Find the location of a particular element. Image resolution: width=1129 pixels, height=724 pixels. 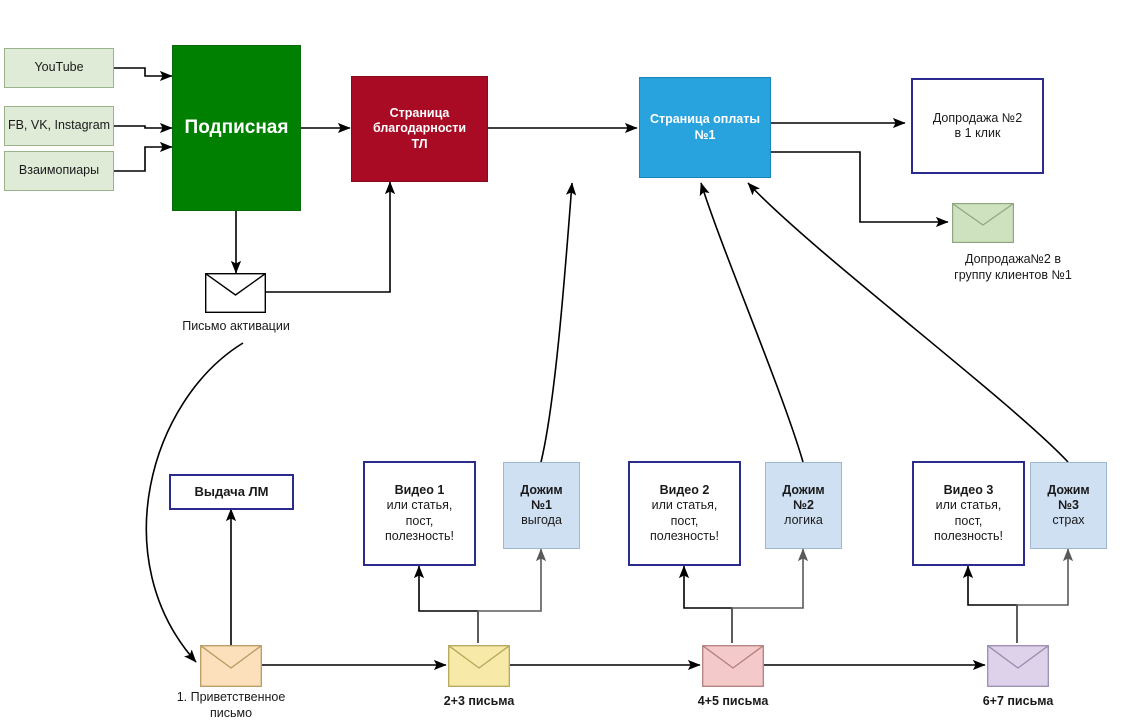

lead-magnet-box: Выдача ЛМ is located at coordinates (231, 492).